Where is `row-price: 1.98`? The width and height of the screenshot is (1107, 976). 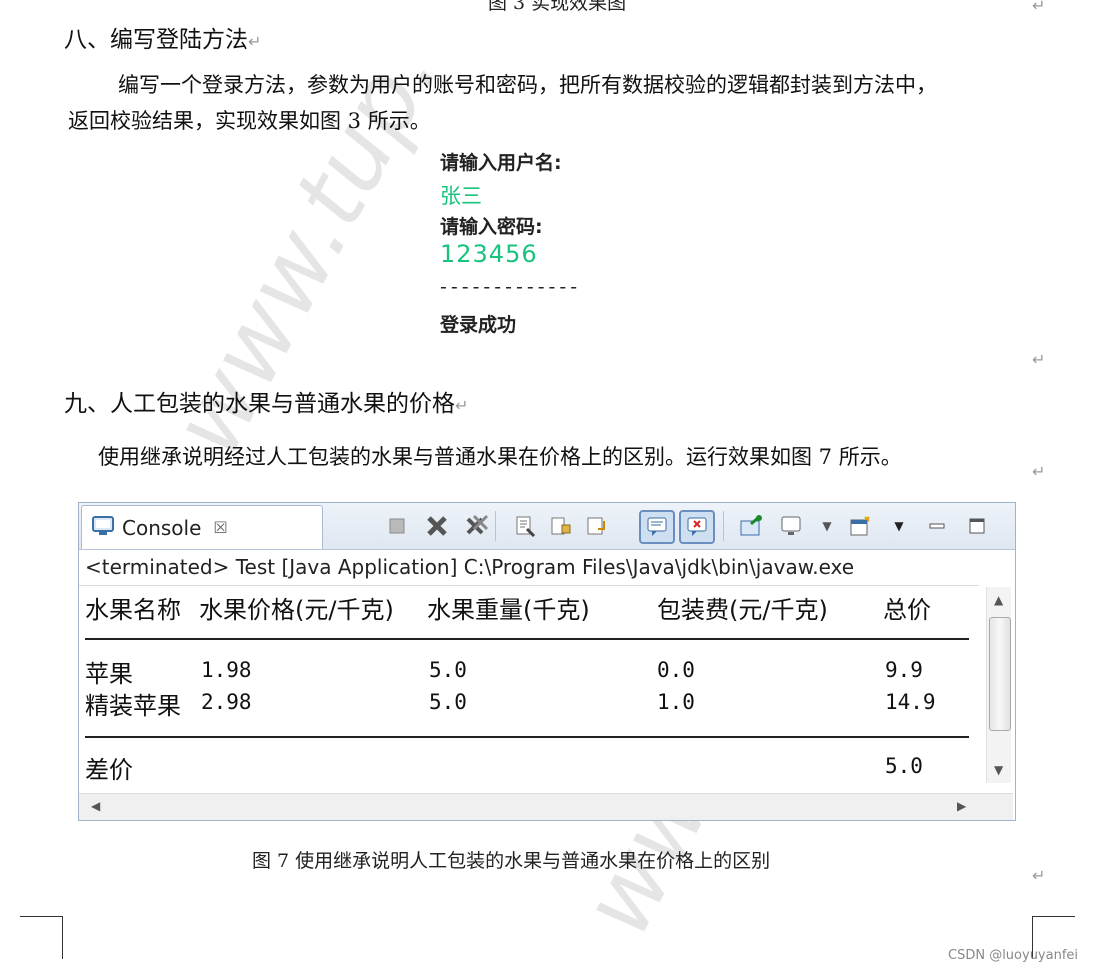
row-price: 1.98 is located at coordinates (226, 670).